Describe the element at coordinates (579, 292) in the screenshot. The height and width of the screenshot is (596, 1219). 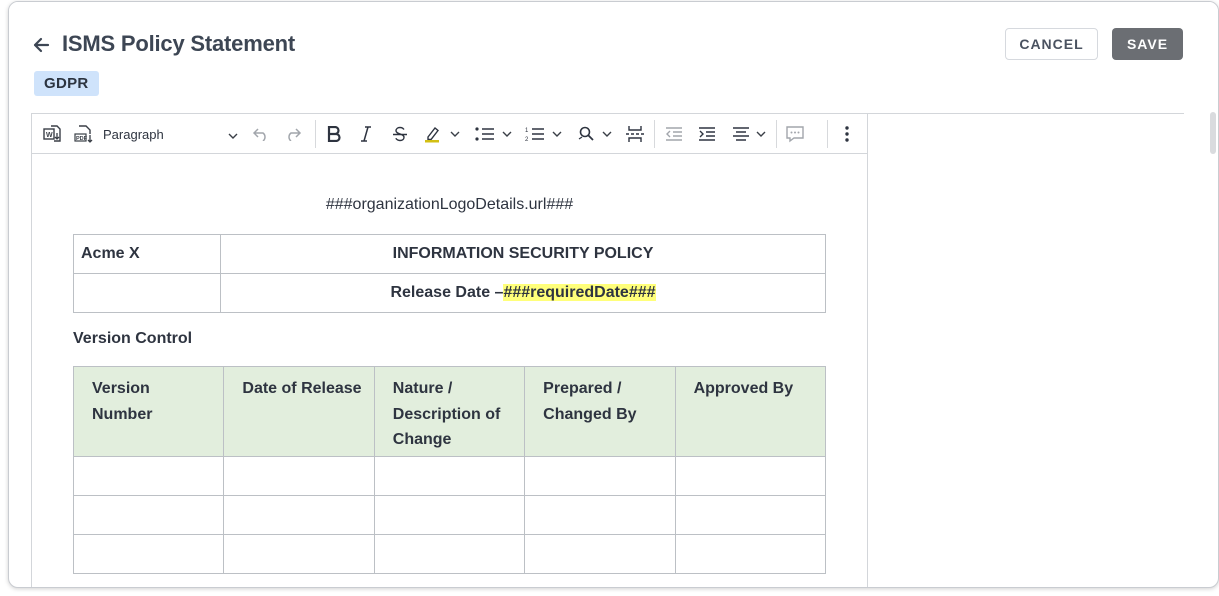
I see `release-date-placeholder: ###requiredDate###` at that location.